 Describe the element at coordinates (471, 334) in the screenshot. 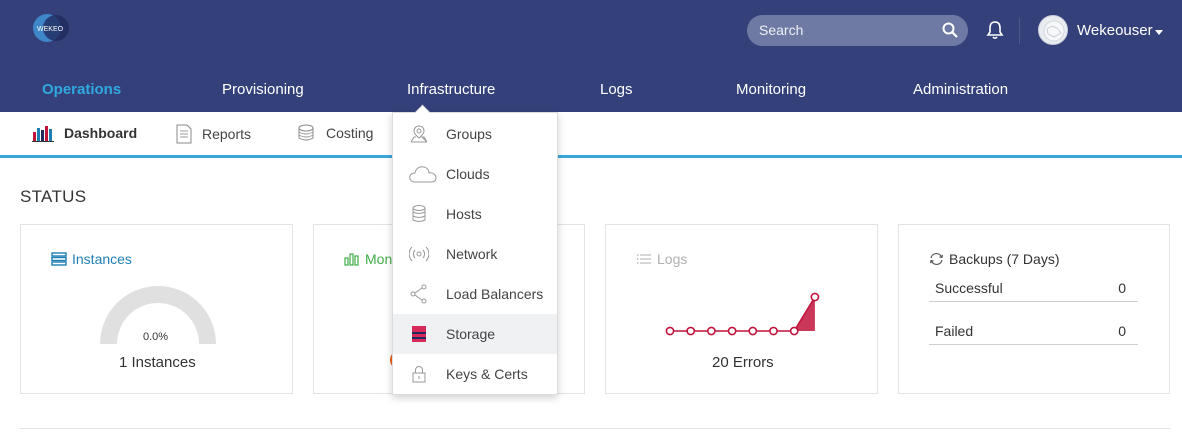

I see `menu-item-storage-label: Storage` at that location.